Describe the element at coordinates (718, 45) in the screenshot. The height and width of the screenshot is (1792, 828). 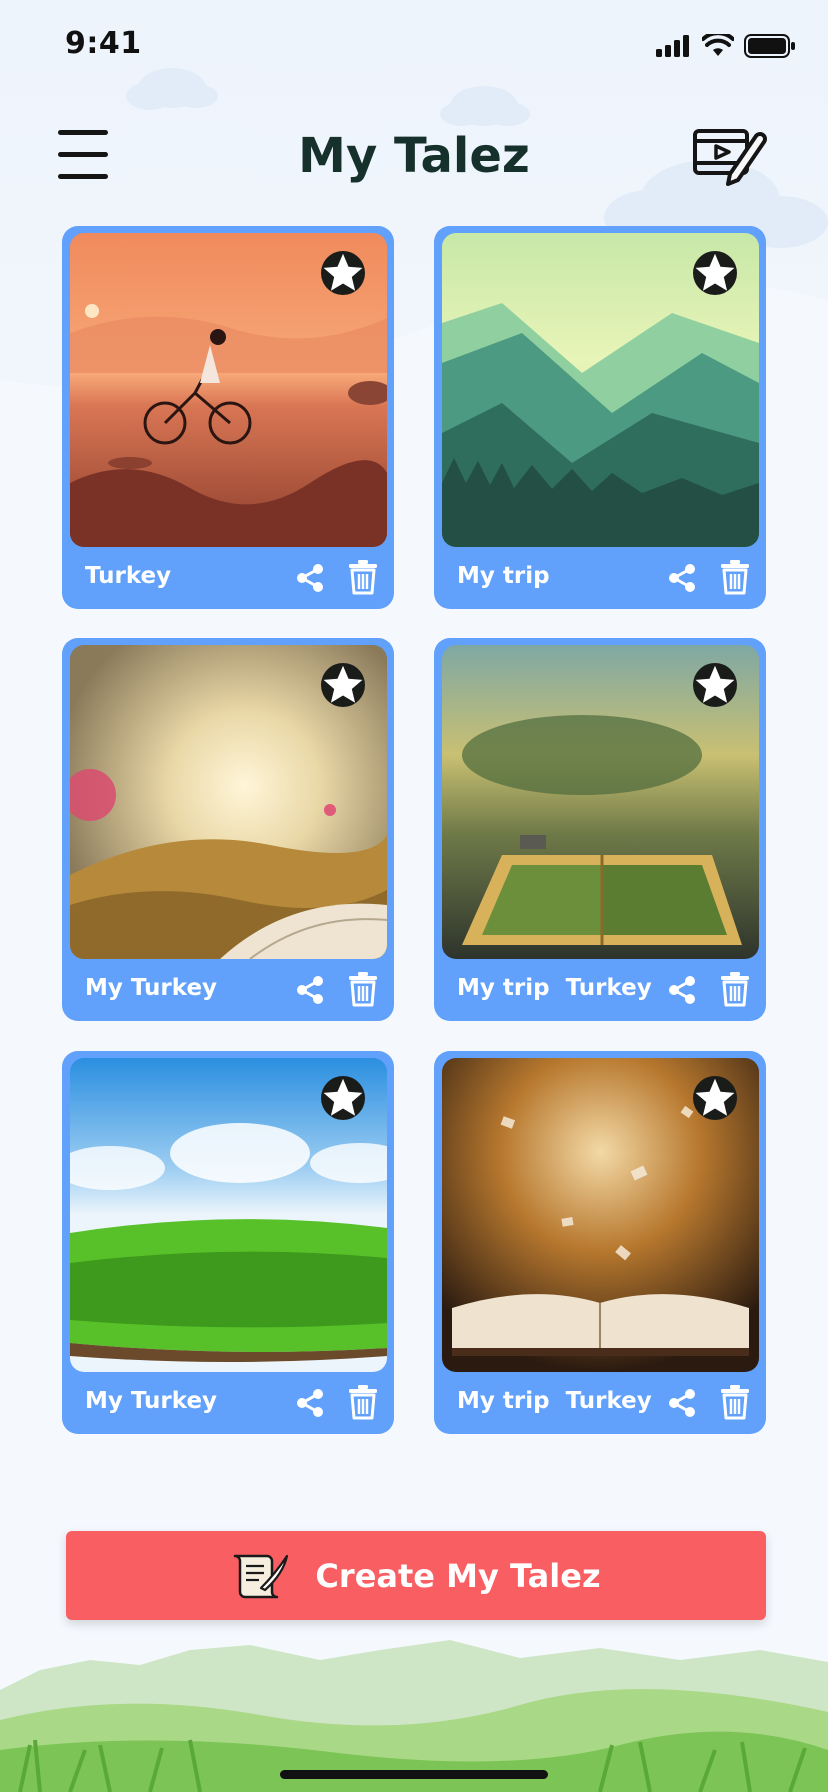
I see `wifi-icon` at that location.